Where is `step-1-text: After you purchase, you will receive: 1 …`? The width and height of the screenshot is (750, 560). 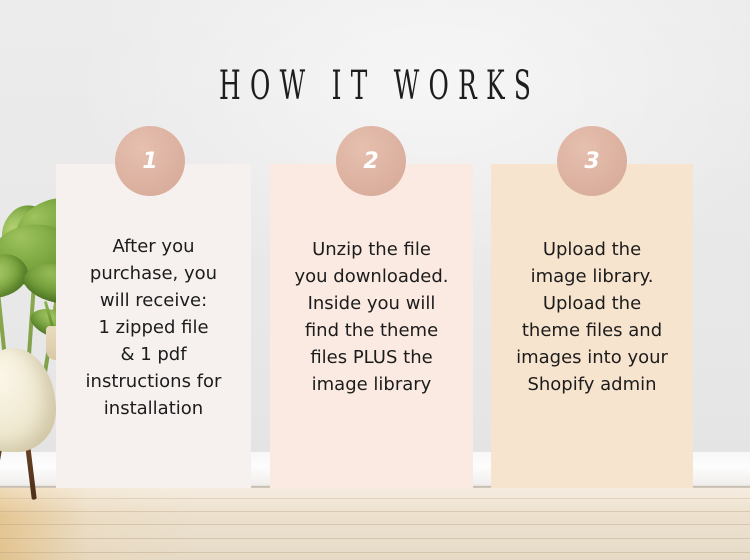 step-1-text: After you purchase, you will receive: 1 … is located at coordinates (153, 327).